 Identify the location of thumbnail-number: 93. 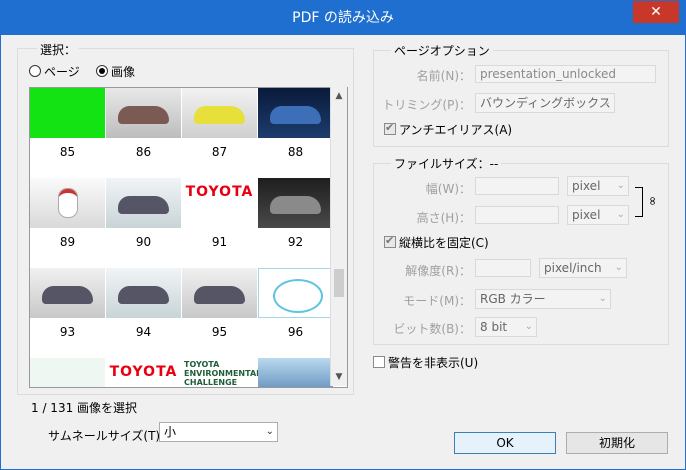
(67, 332).